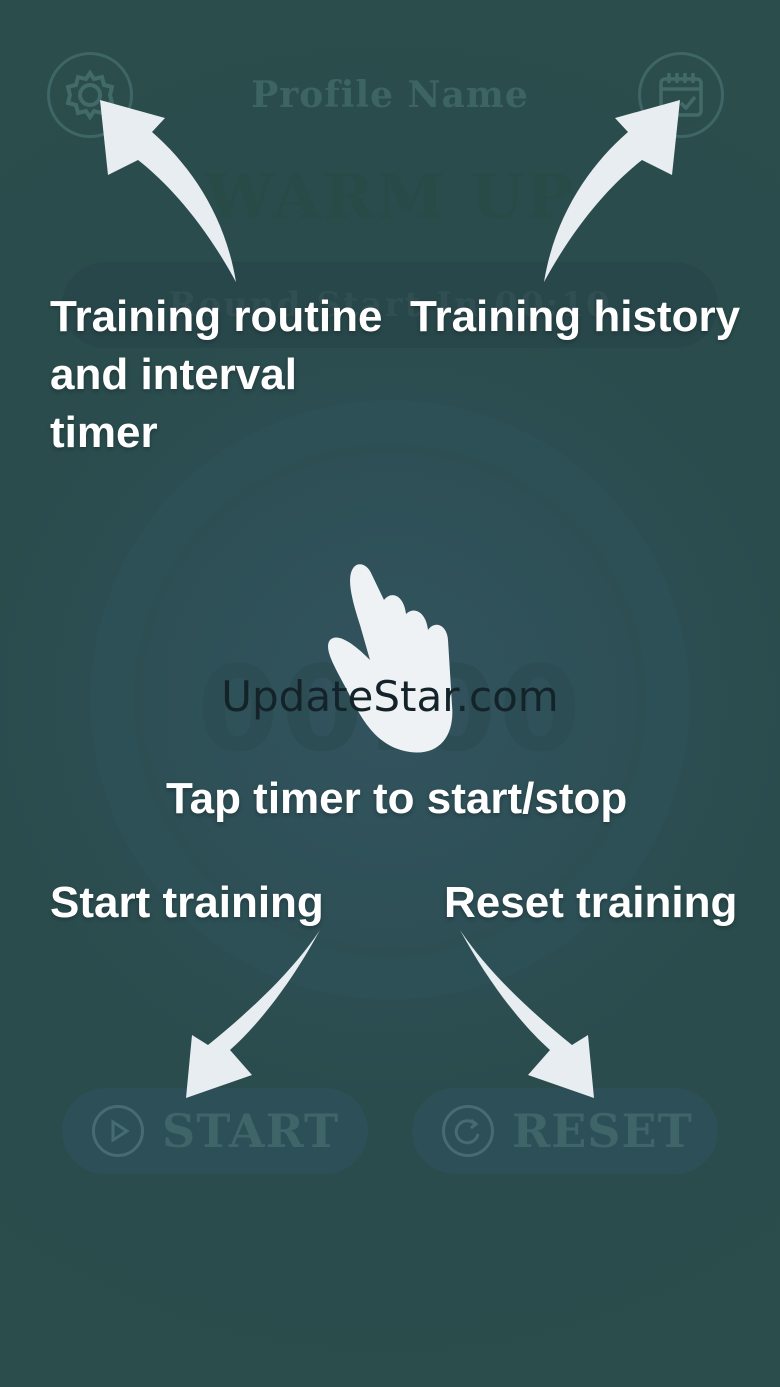 Image resolution: width=780 pixels, height=1387 pixels. Describe the element at coordinates (104, 432) in the screenshot. I see `routine-hint-line-3: timer` at that location.